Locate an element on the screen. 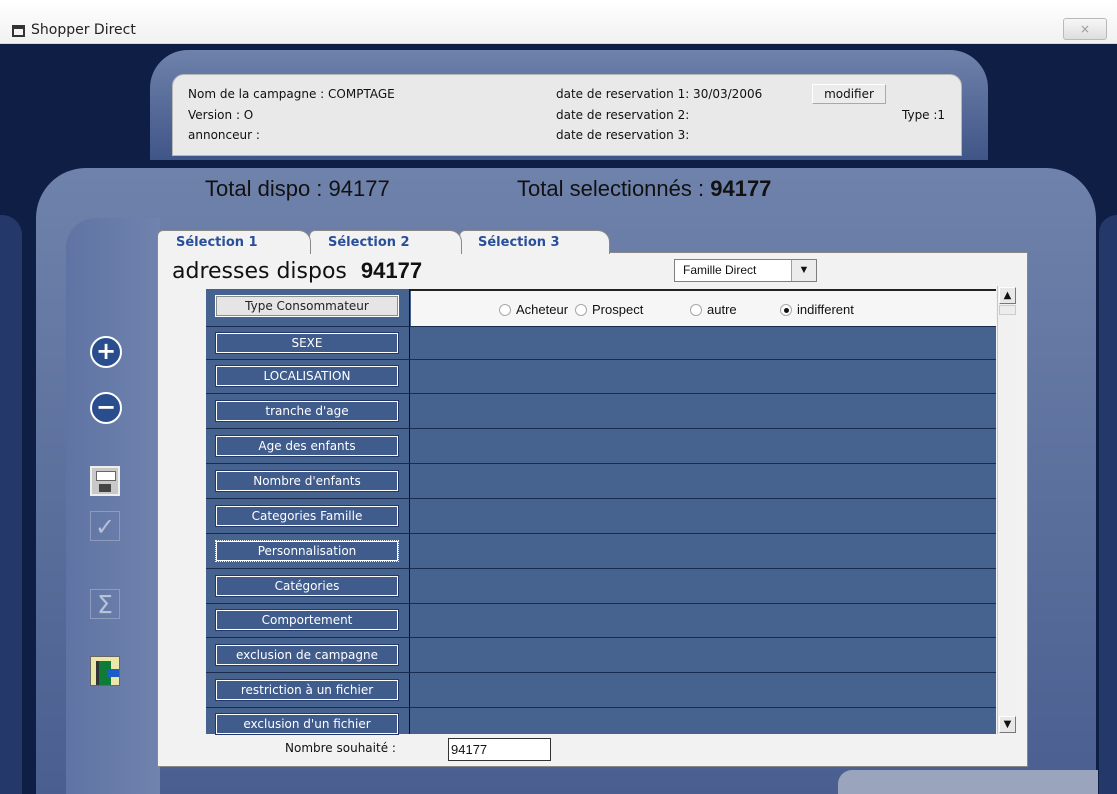 The width and height of the screenshot is (1117, 794). criteria-age-enfants-button: Age des enfants is located at coordinates (307, 446).